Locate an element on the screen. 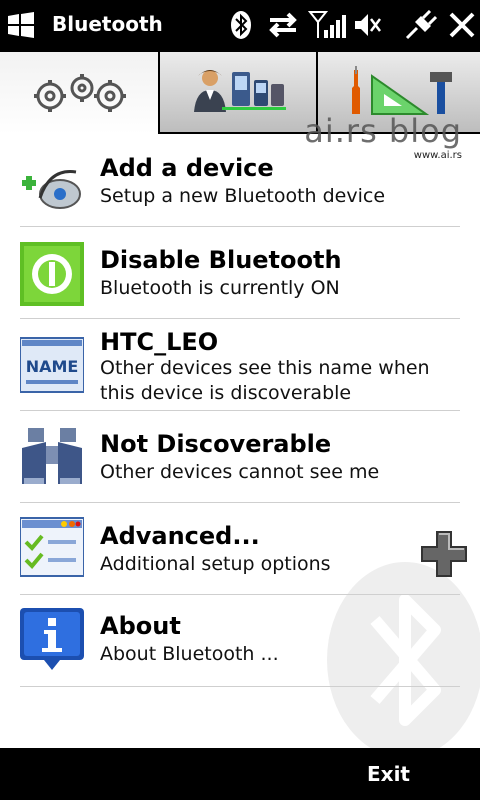 This screenshot has width=480, height=800. signal-strength-icon is located at coordinates (328, 25).